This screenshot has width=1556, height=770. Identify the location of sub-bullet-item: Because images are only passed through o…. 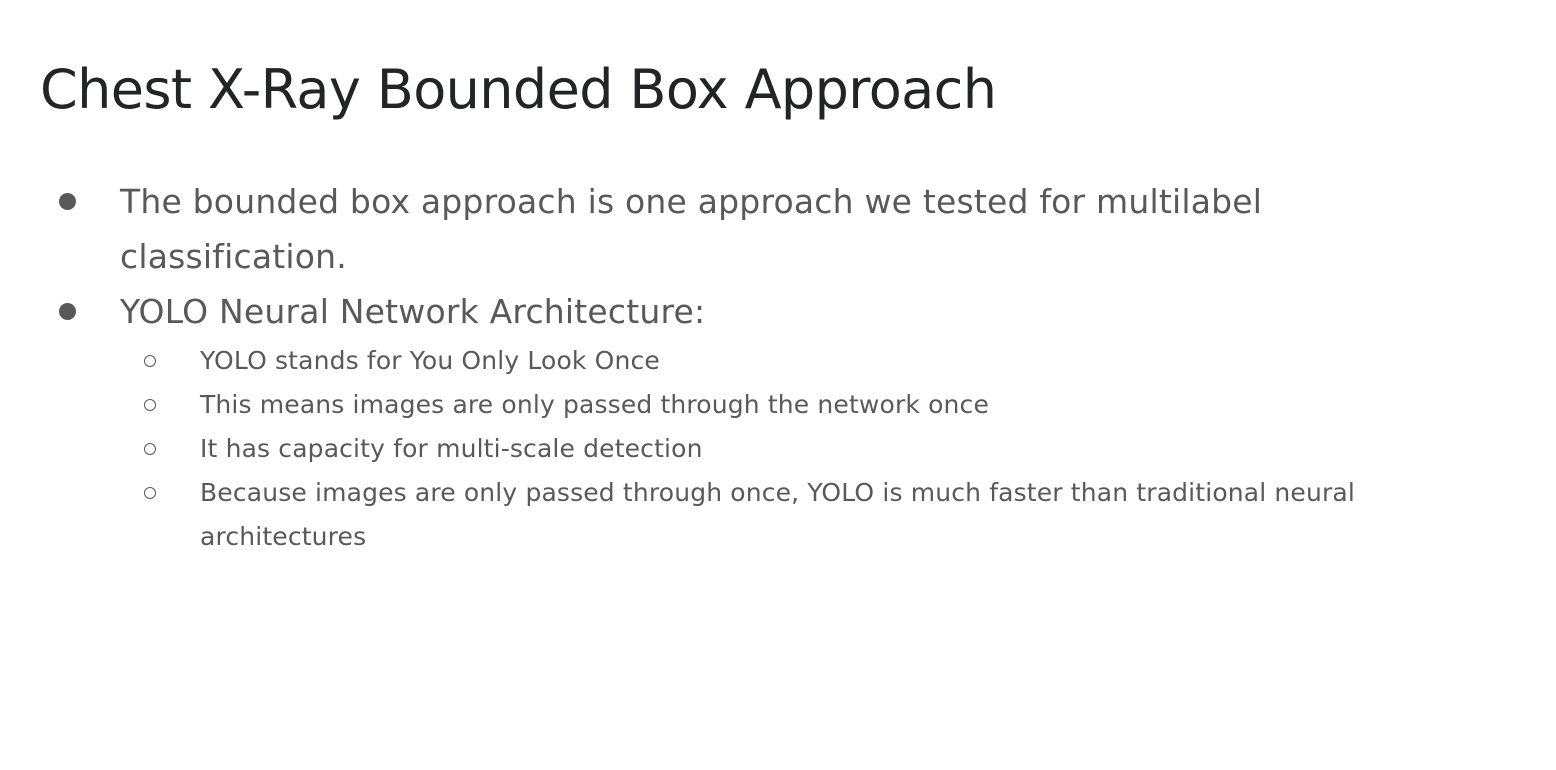
(740, 515).